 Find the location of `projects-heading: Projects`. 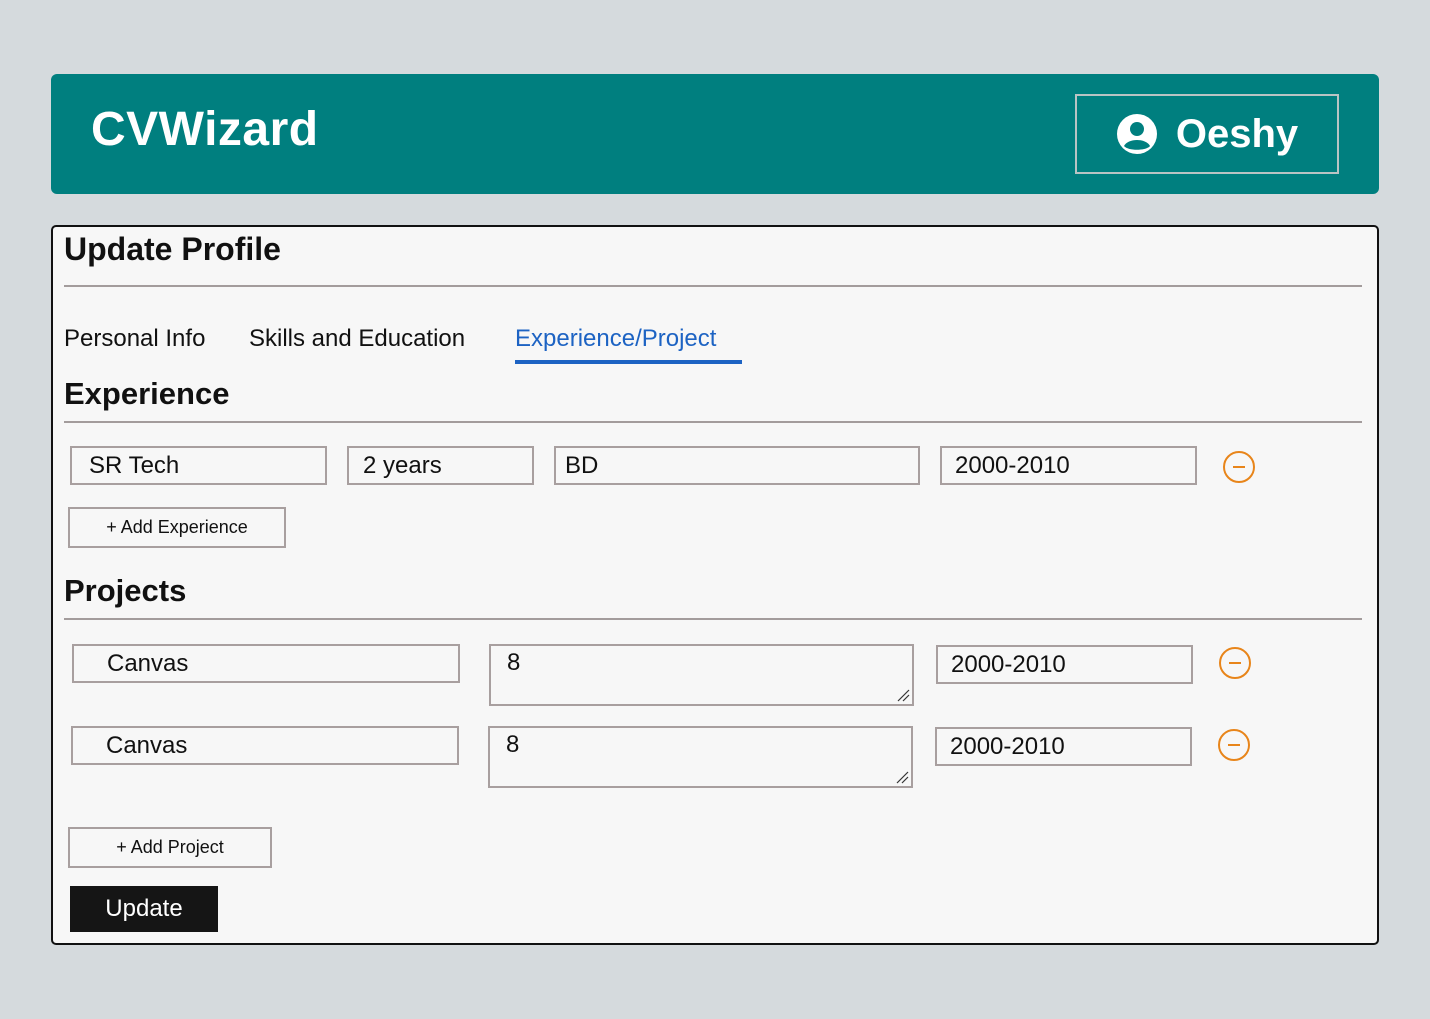

projects-heading: Projects is located at coordinates (125, 590).